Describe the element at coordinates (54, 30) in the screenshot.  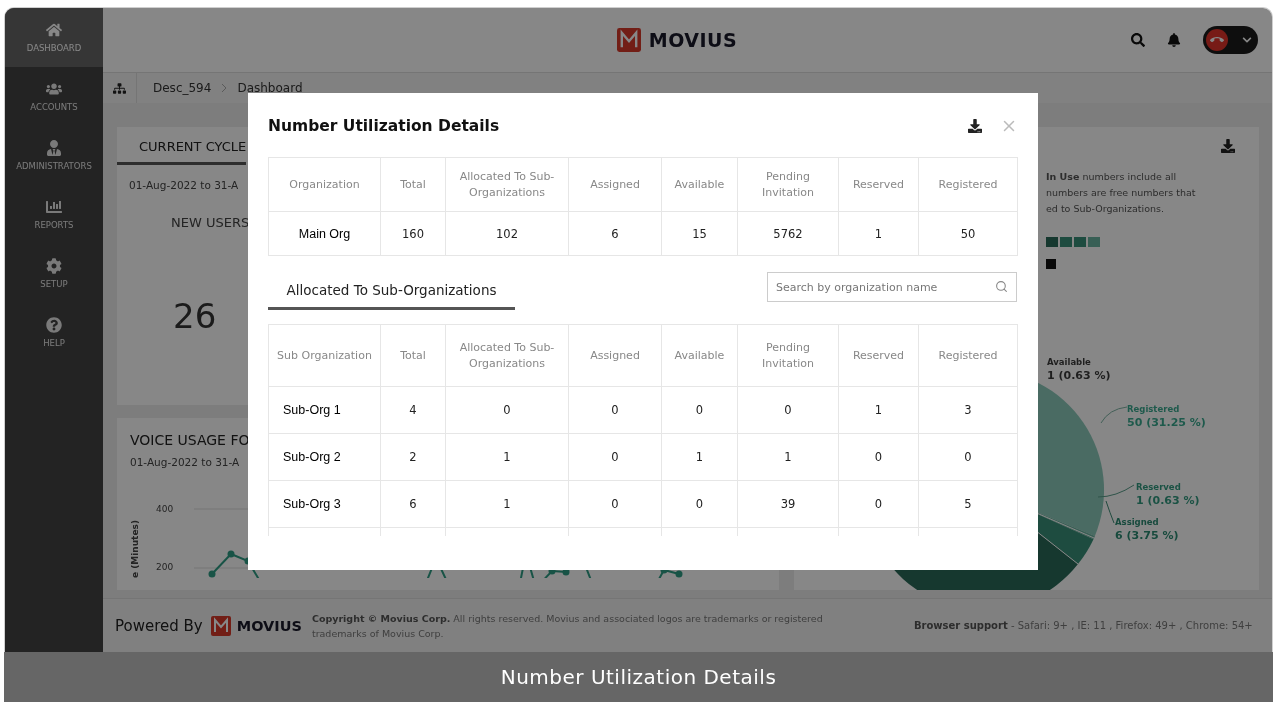
I see `home-icon` at that location.